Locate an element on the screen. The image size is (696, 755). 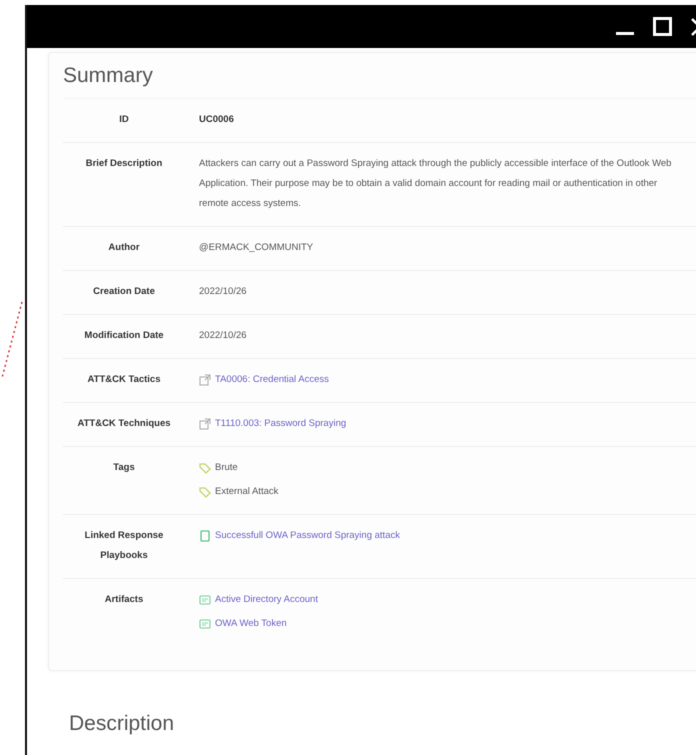
book-icon is located at coordinates (205, 536).